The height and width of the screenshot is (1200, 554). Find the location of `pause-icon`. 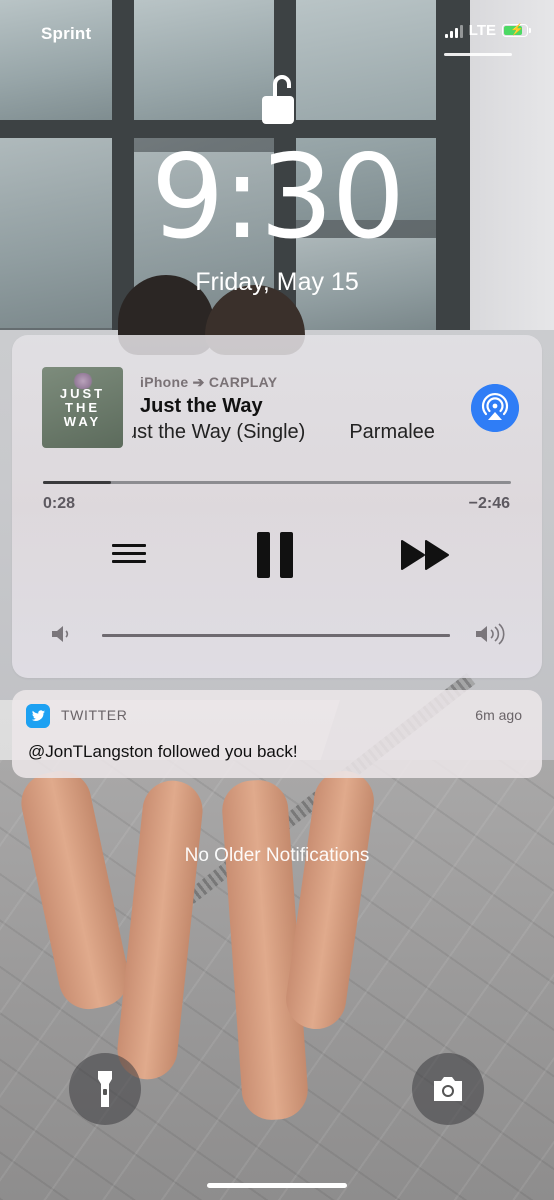

pause-icon is located at coordinates (263, 555).